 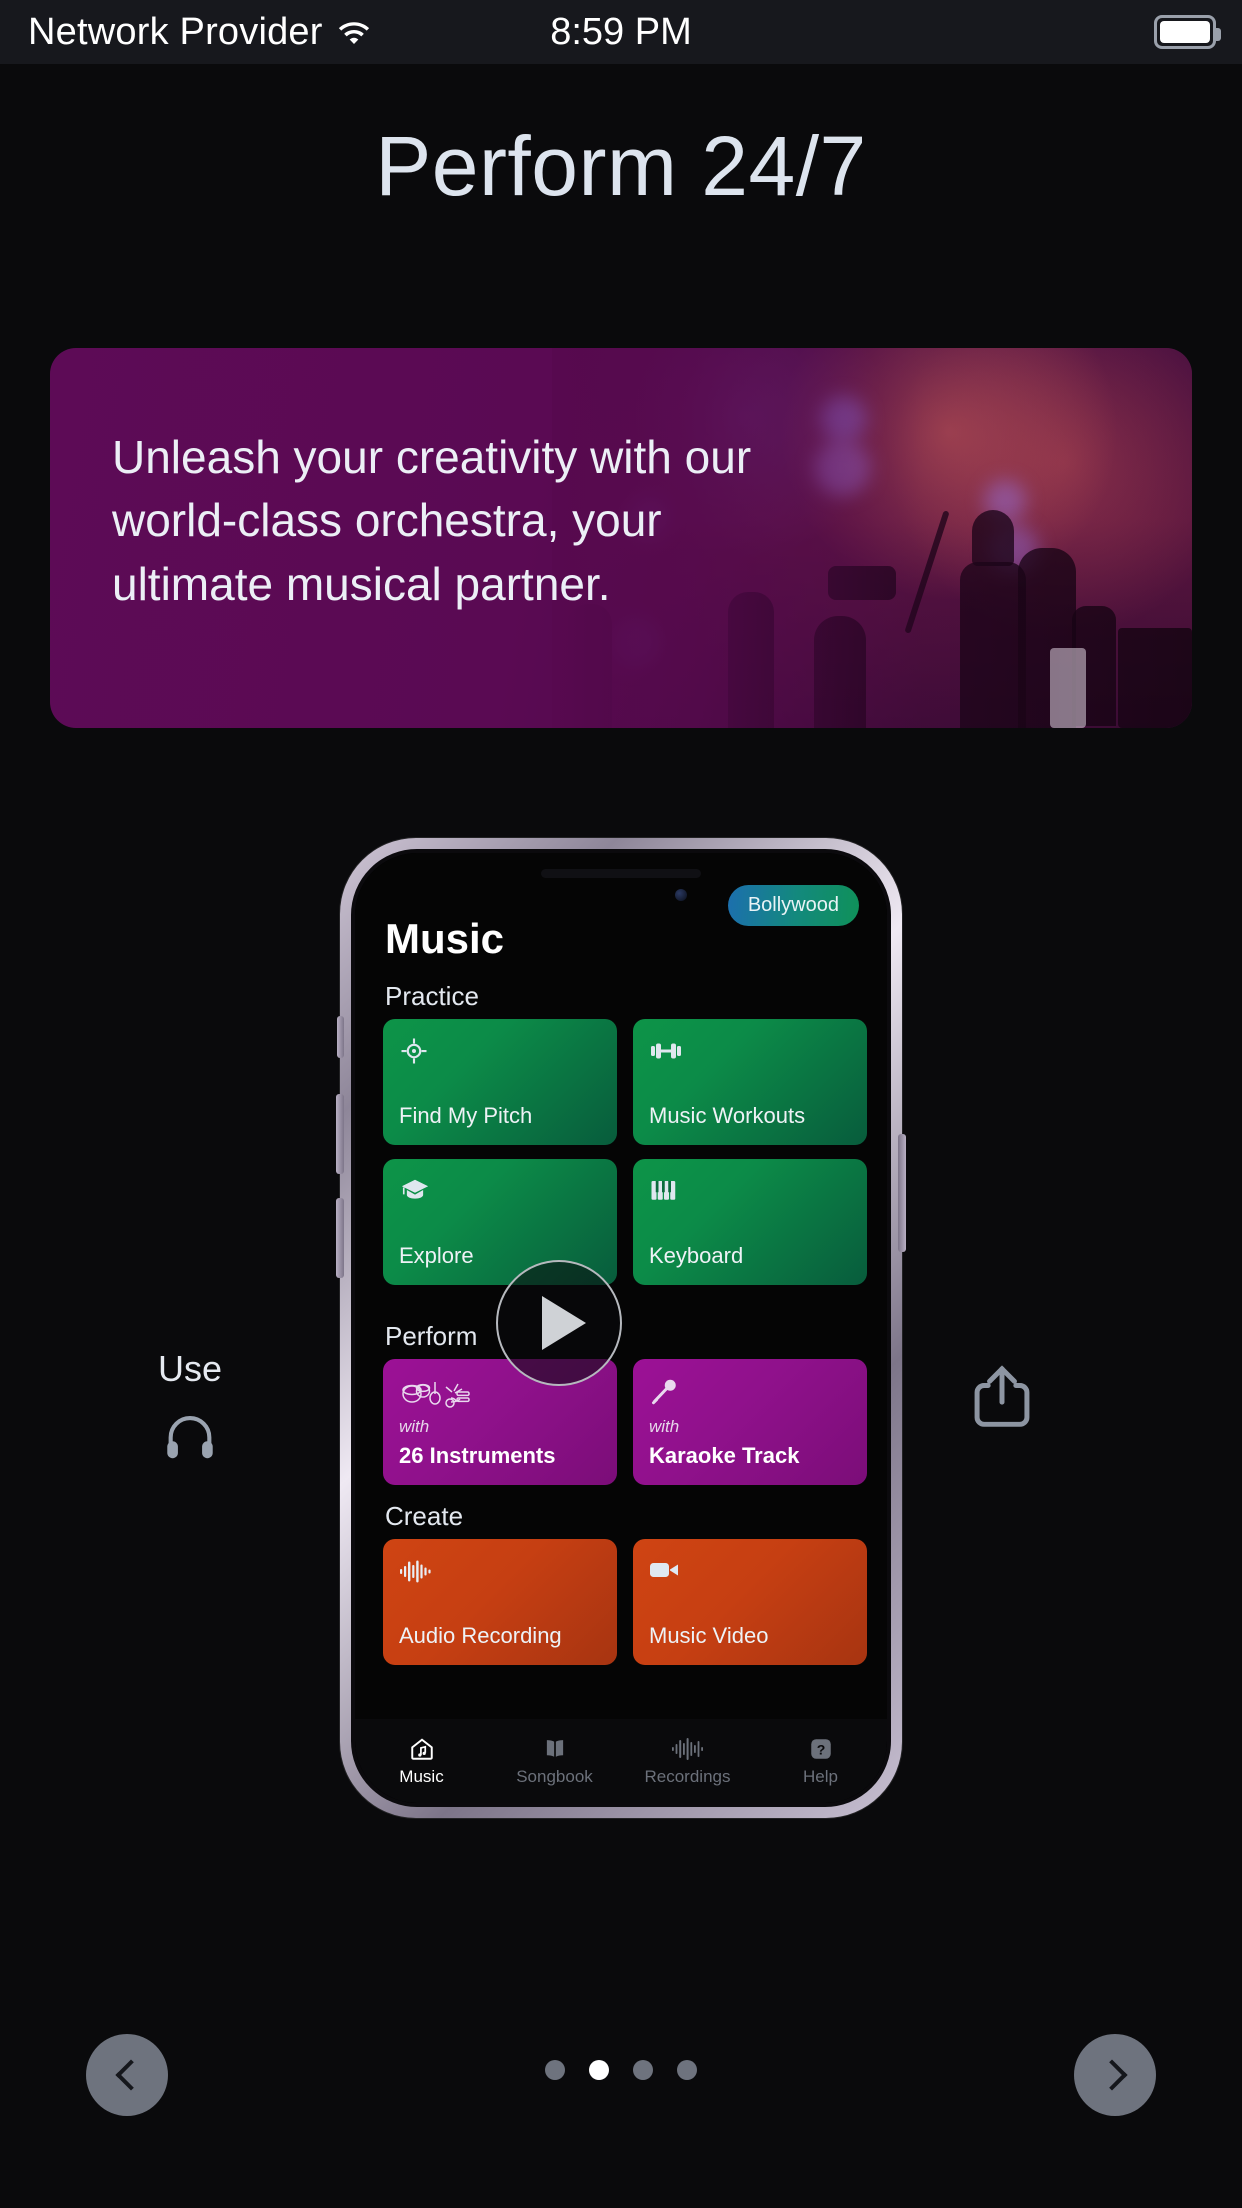 What do you see at coordinates (724, 1455) in the screenshot?
I see `card-label: Karaoke Track` at bounding box center [724, 1455].